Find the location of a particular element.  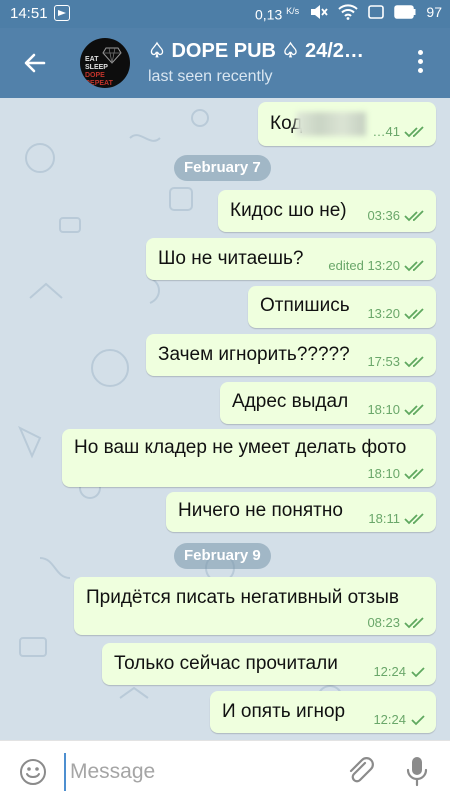

message-text: Шо не читаешь? is located at coordinates (231, 258).